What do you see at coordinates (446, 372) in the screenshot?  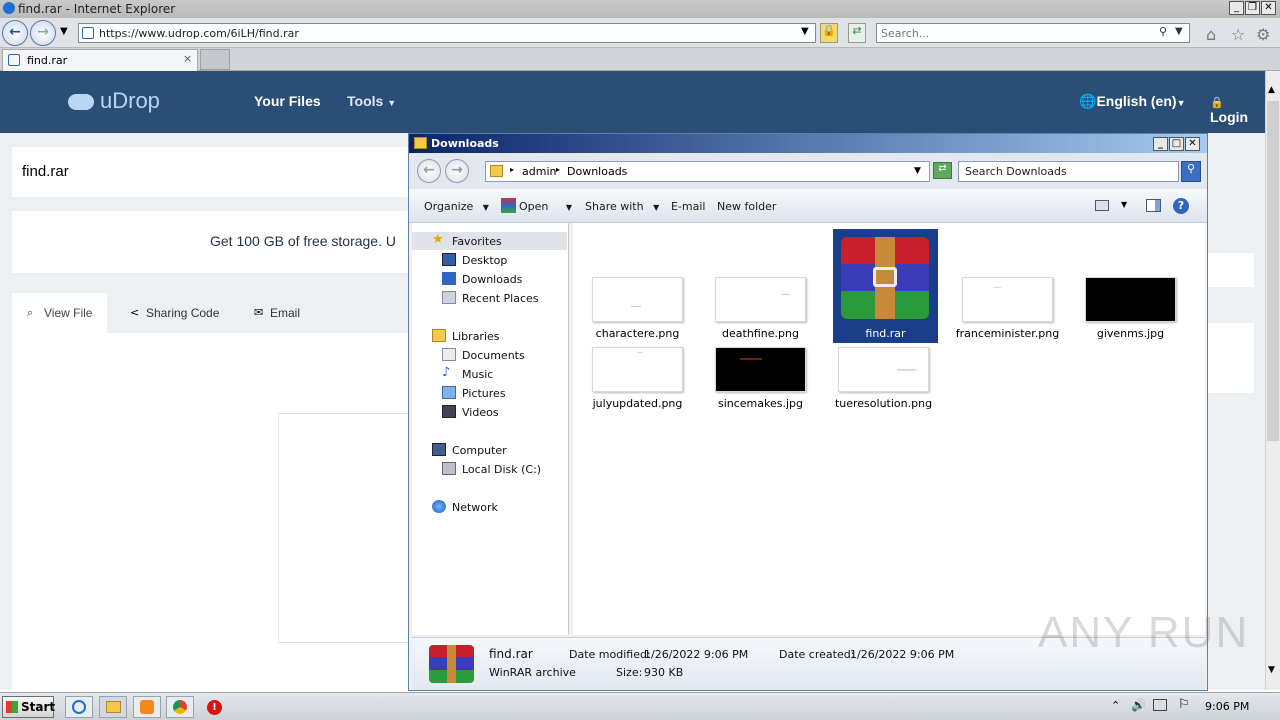 I see `music-icon: ♪` at bounding box center [446, 372].